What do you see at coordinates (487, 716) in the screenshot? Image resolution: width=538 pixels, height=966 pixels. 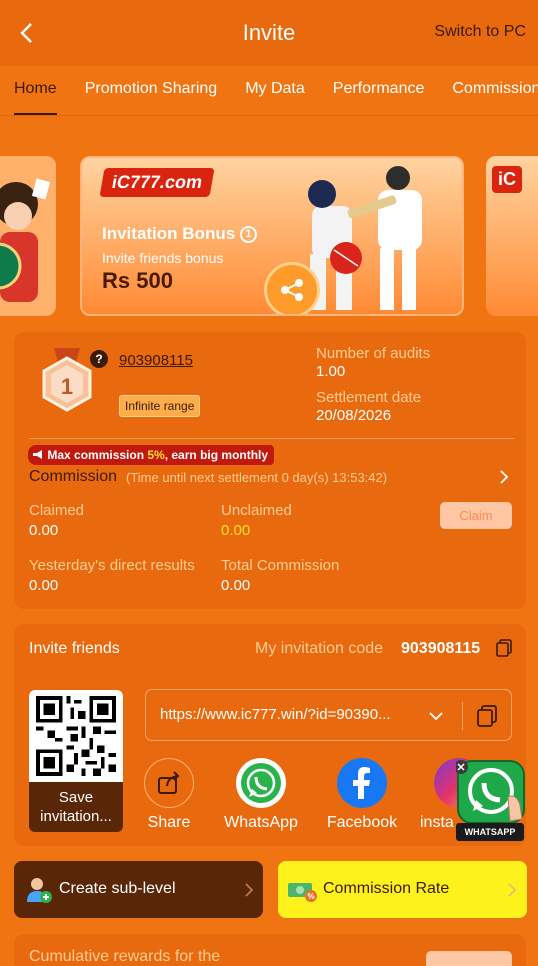 I see `copy-link-icon` at bounding box center [487, 716].